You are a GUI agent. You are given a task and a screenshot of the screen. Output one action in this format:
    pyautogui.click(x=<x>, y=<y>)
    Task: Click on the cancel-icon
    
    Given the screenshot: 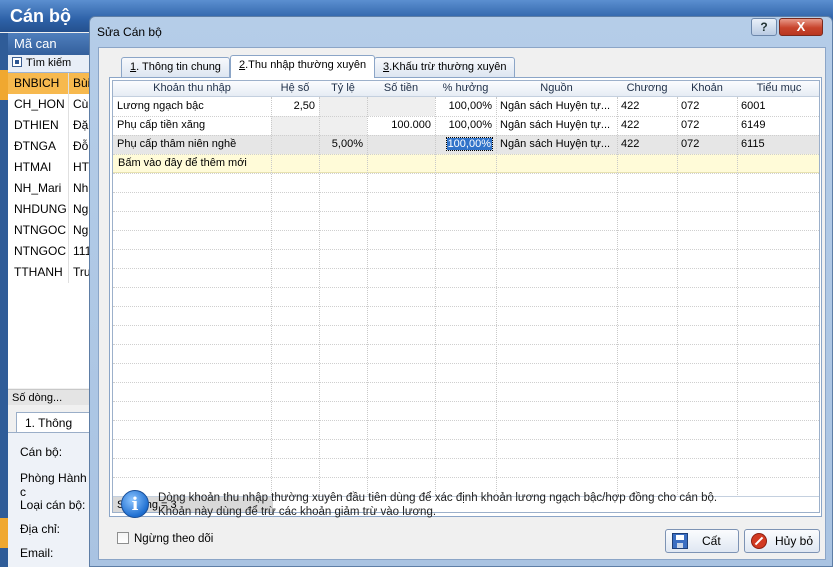 What is the action you would take?
    pyautogui.click(x=759, y=541)
    